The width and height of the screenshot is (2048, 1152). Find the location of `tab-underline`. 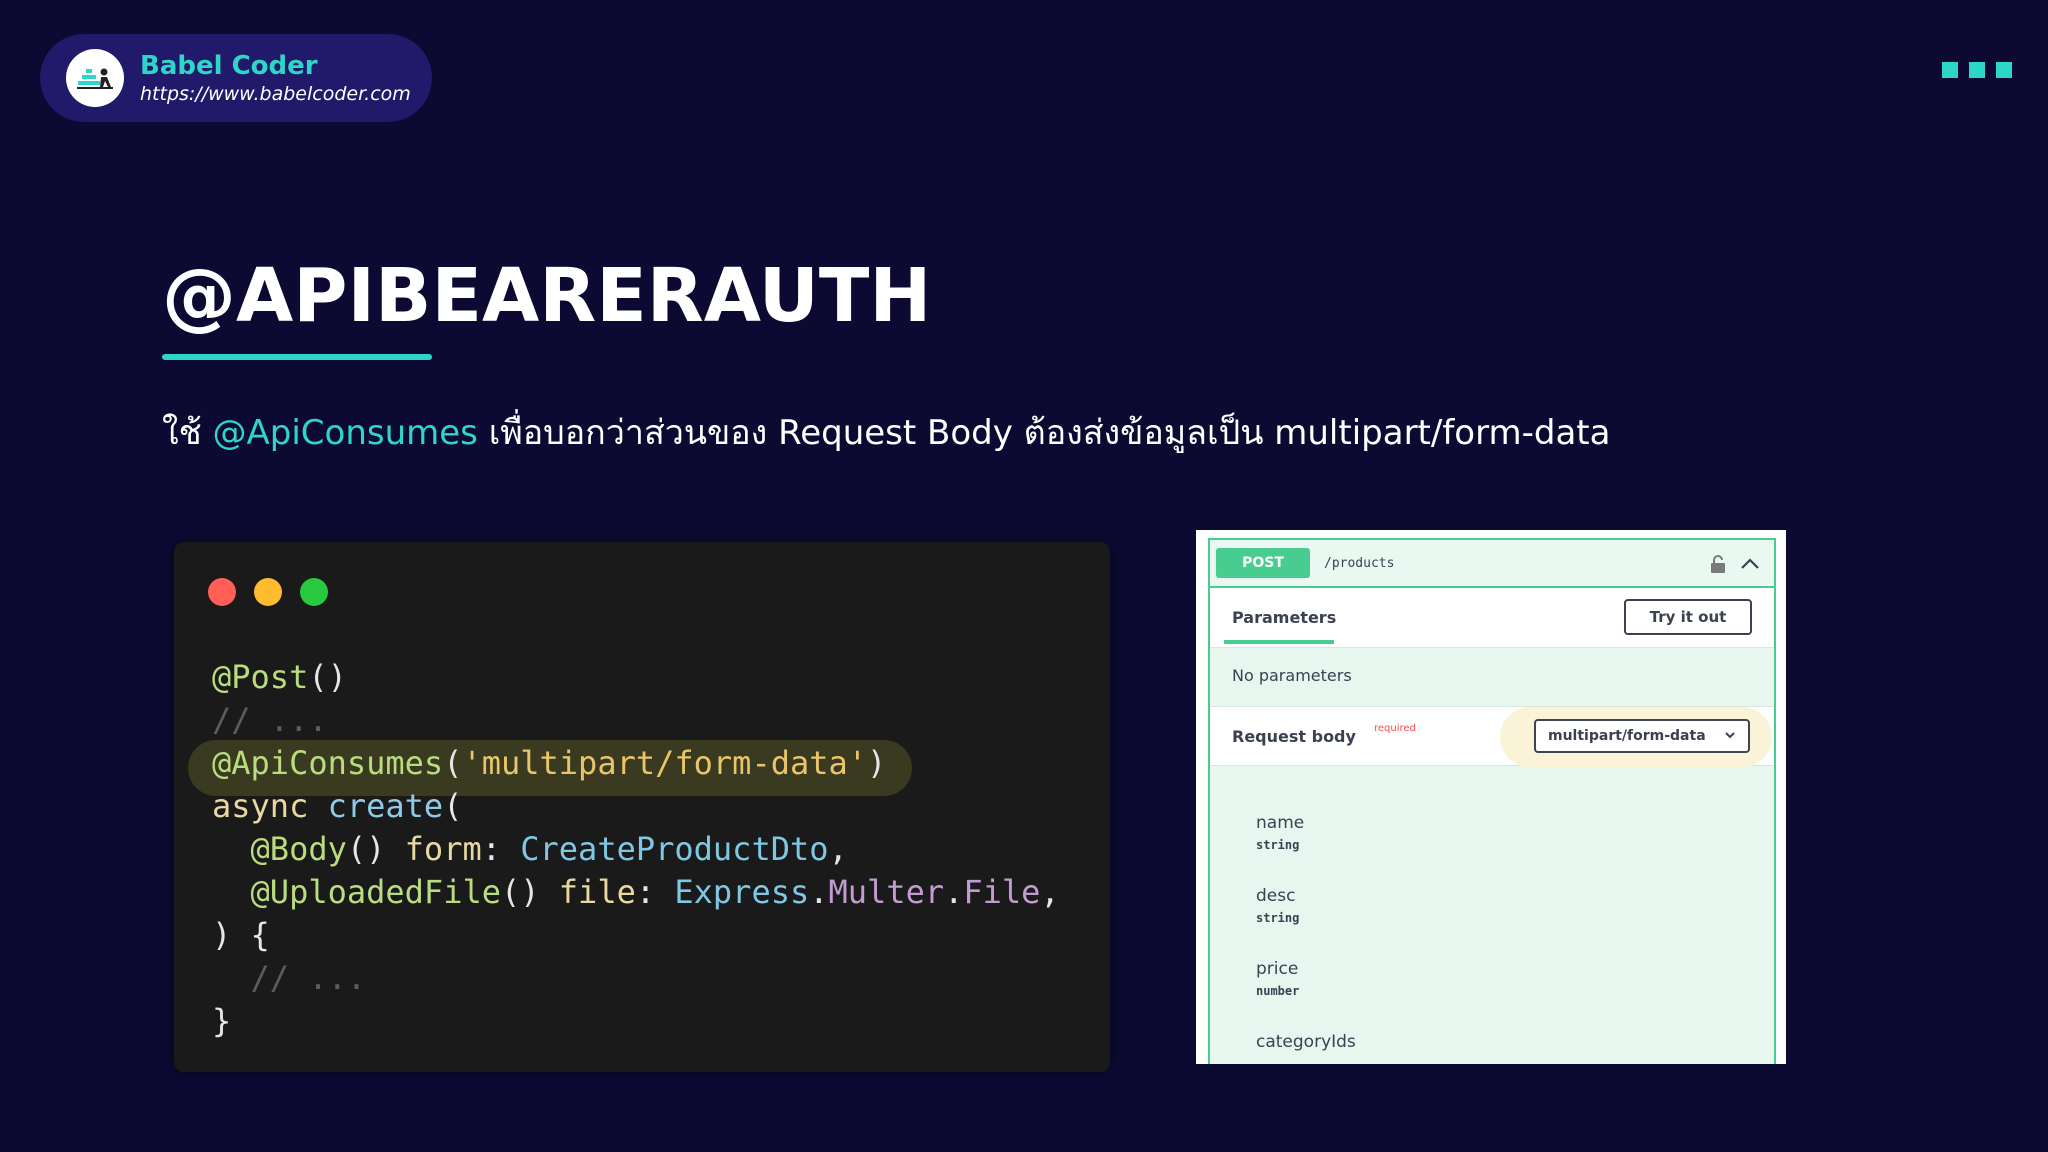

tab-underline is located at coordinates (1279, 642).